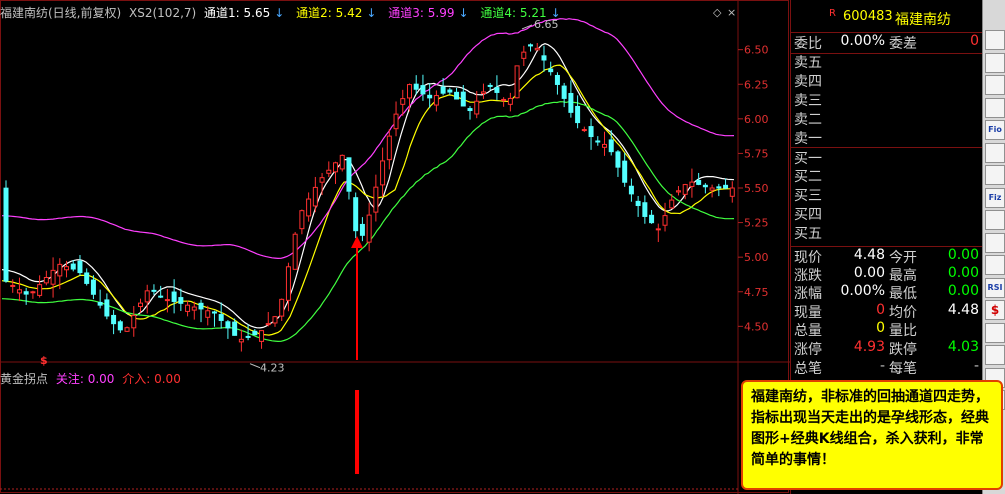 The width and height of the screenshot is (1005, 494). Describe the element at coordinates (756, 292) in the screenshot. I see `y-tick-label: 4.75` at that location.